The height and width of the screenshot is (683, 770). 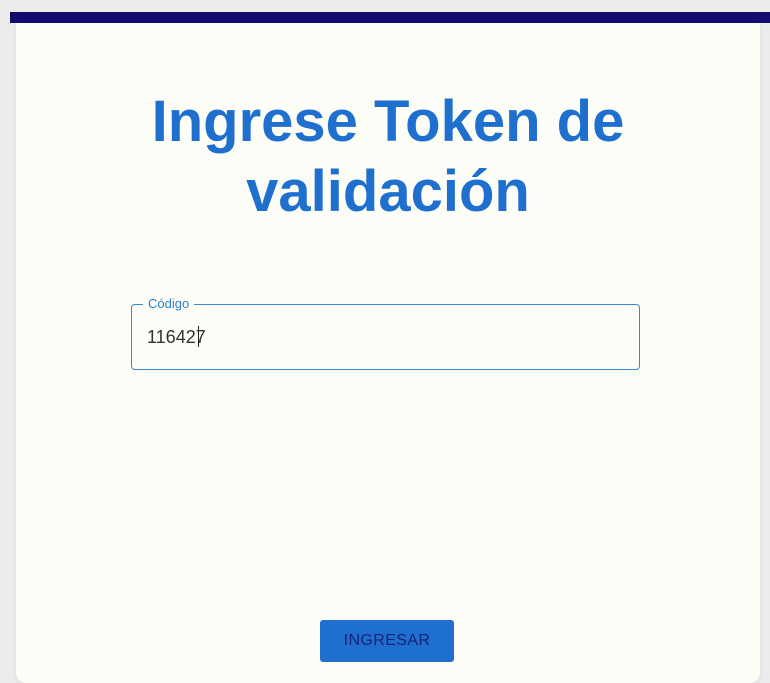 What do you see at coordinates (388, 156) in the screenshot?
I see `page-title: Ingrese Token de validación` at bounding box center [388, 156].